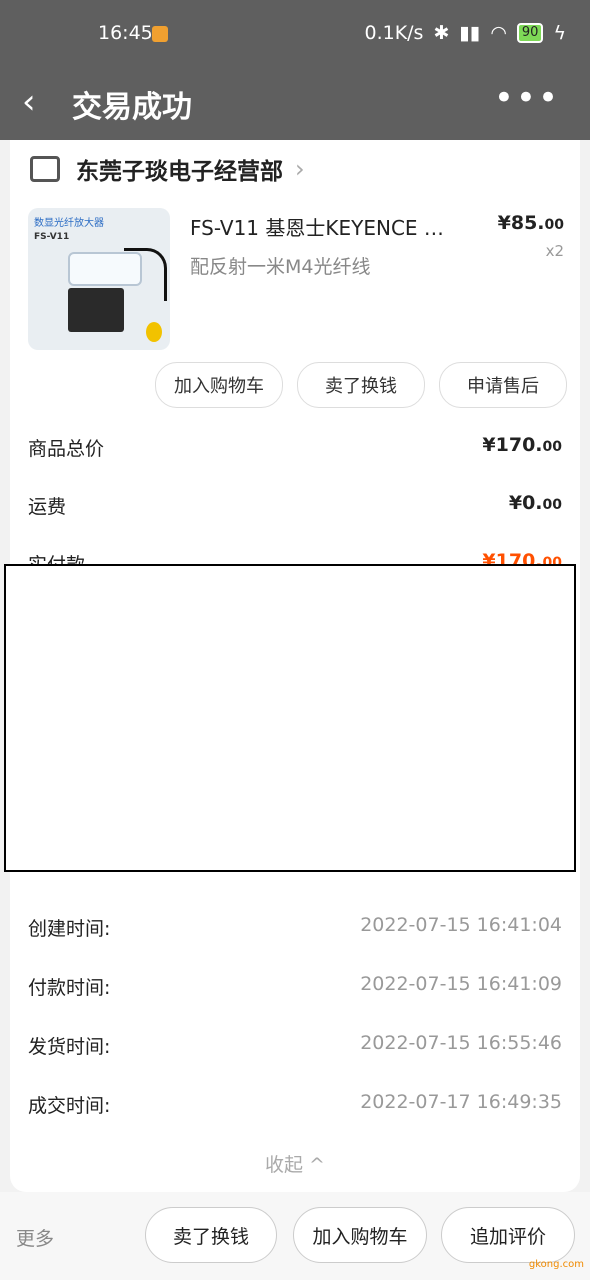  What do you see at coordinates (99, 279) in the screenshot?
I see `product-image: 数显光纤放大器 FS-V11` at bounding box center [99, 279].